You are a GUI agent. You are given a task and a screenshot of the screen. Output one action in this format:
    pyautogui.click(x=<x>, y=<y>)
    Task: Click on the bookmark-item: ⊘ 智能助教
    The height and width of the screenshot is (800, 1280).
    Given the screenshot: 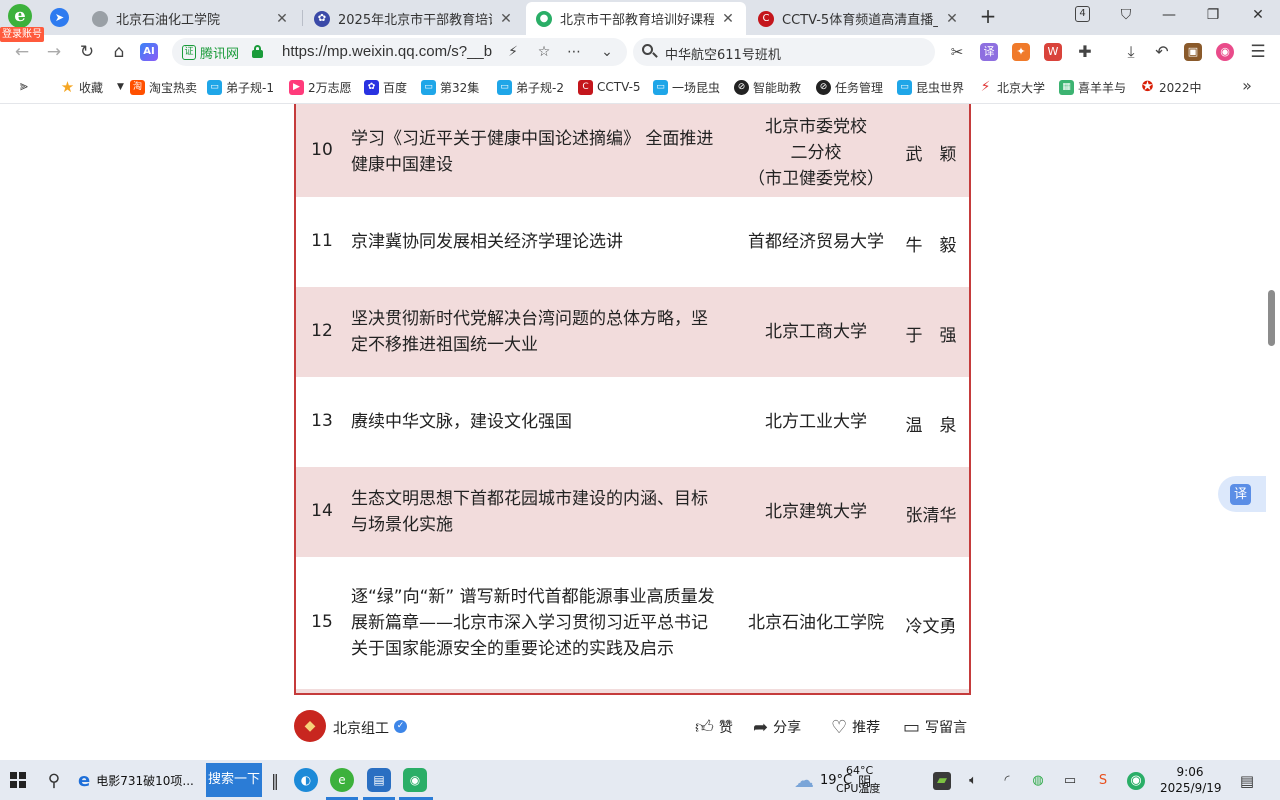 What is the action you would take?
    pyautogui.click(x=767, y=87)
    